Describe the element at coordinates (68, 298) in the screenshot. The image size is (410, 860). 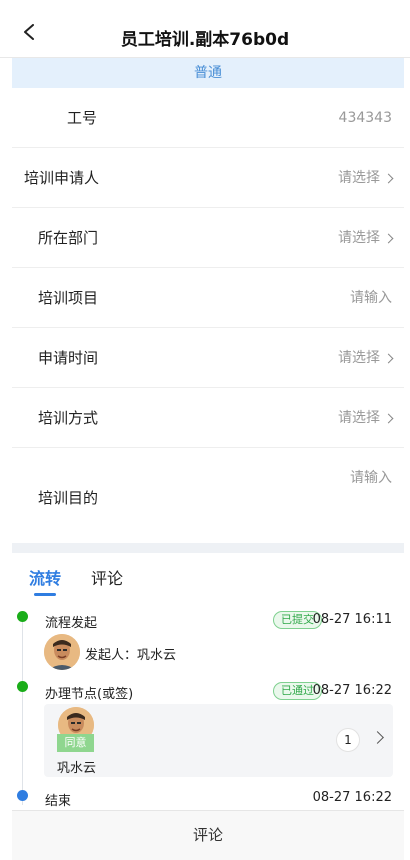
I see `project-label: 培训项目` at that location.